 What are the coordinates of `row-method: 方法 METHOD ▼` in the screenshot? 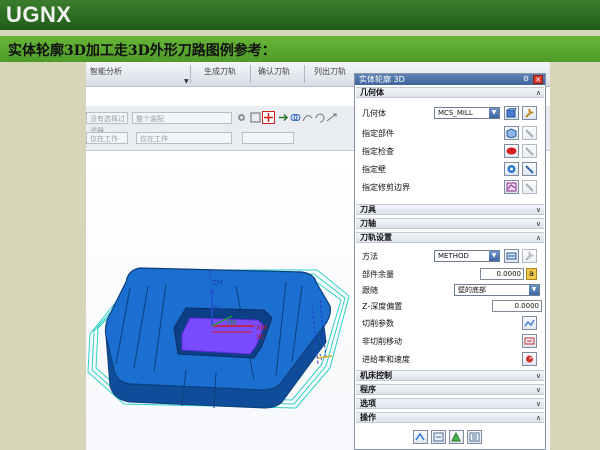 It's located at (450, 256).